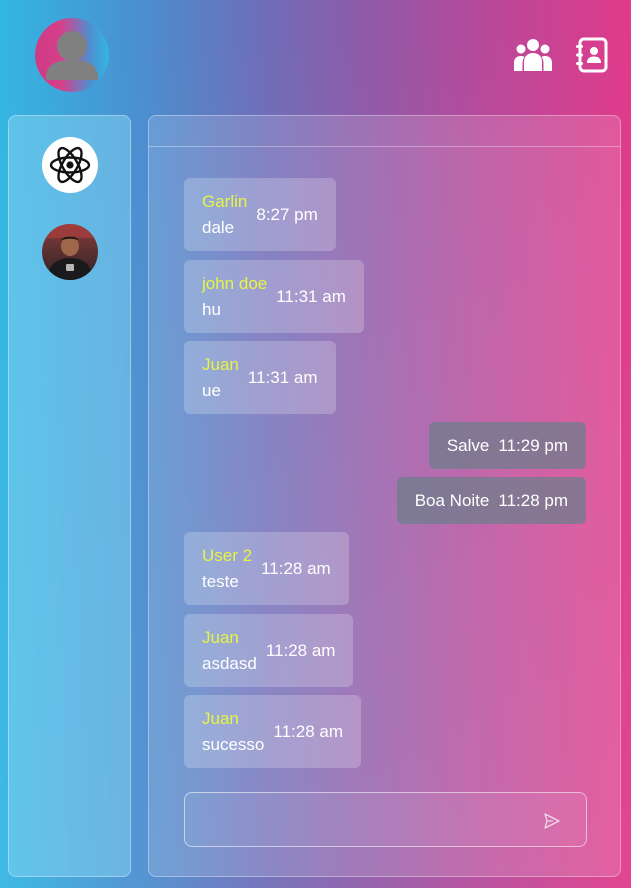 Image resolution: width=631 pixels, height=888 pixels. Describe the element at coordinates (211, 390) in the screenshot. I see `message-text: ue` at that location.